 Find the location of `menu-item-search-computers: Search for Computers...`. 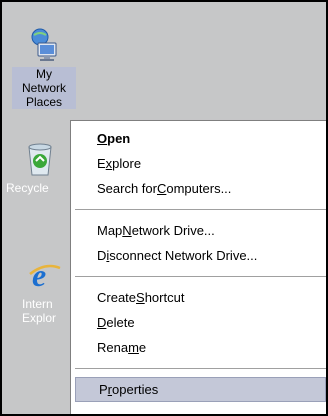

menu-item-search-computers: Search for Computers... is located at coordinates (200, 188).